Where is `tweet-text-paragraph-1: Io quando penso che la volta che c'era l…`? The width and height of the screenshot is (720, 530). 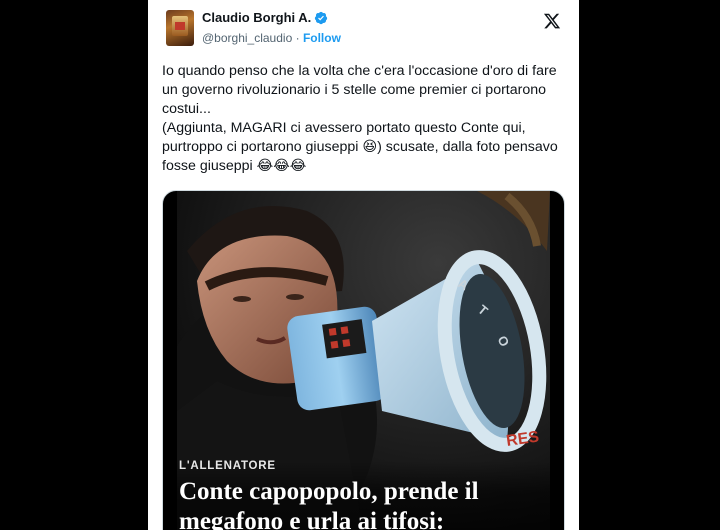 tweet-text-paragraph-1: Io quando penso che la volta che c'era l… is located at coordinates (359, 90).